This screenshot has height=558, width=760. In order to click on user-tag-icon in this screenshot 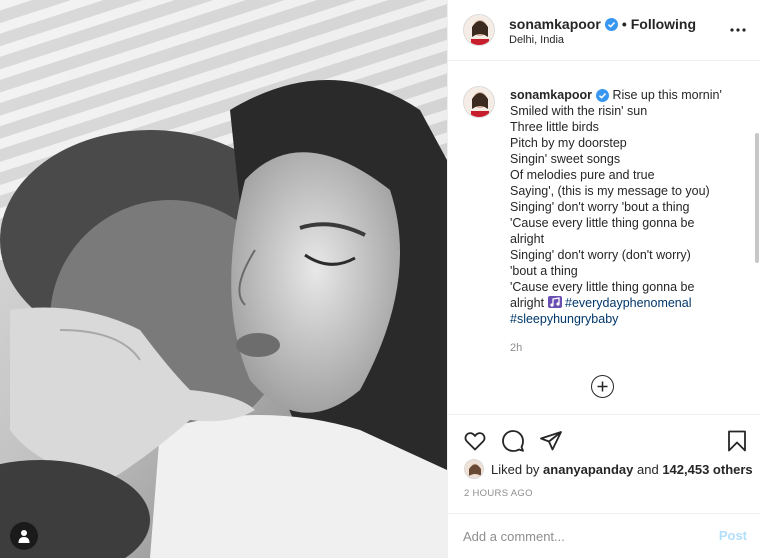, I will do `click(24, 536)`.